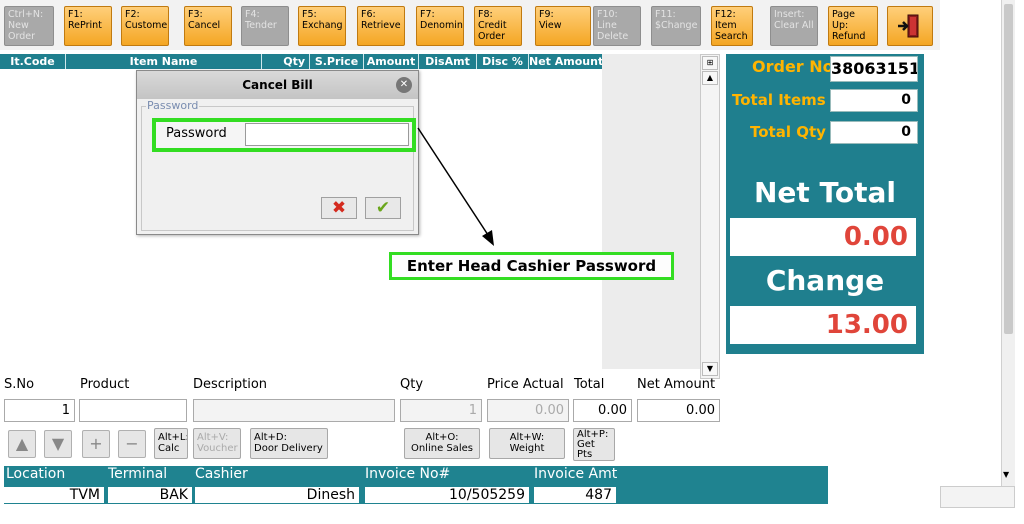  Describe the element at coordinates (447, 495) in the screenshot. I see `invoice-no-value: 10/505259` at that location.